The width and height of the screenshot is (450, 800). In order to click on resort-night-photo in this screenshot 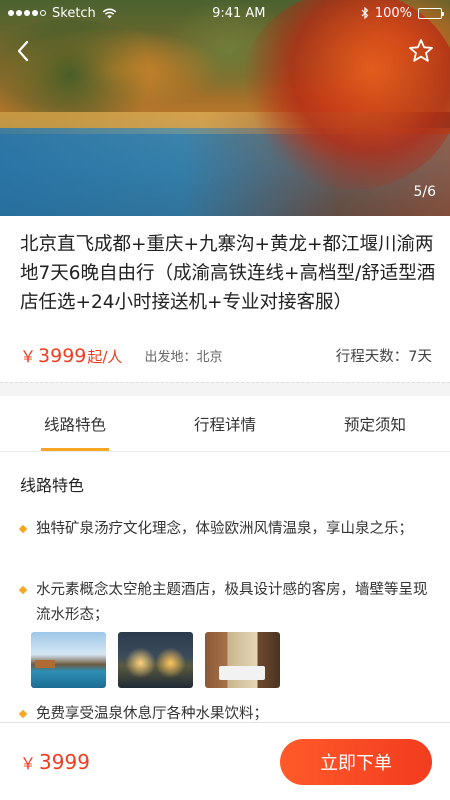, I will do `click(155, 660)`.